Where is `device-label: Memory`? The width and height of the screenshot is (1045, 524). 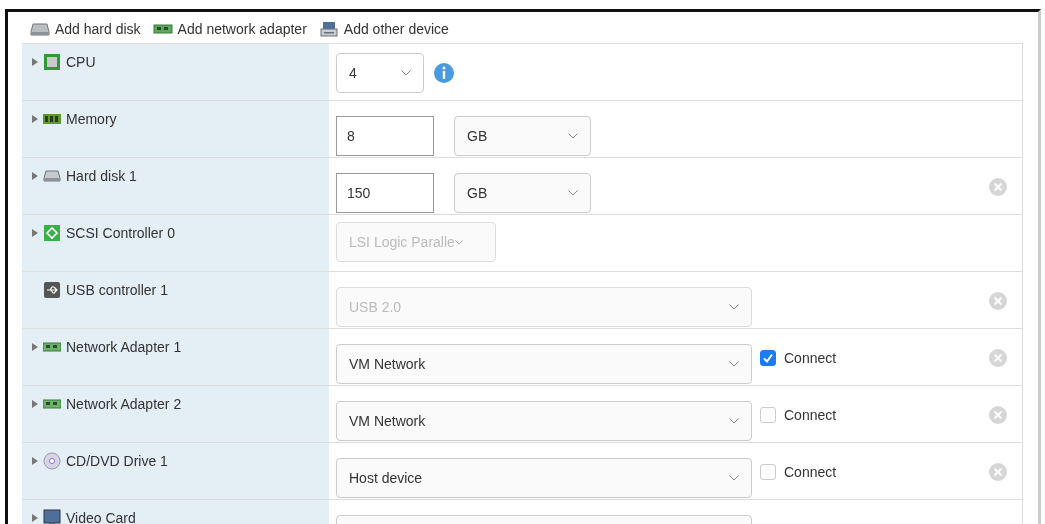 device-label: Memory is located at coordinates (91, 119).